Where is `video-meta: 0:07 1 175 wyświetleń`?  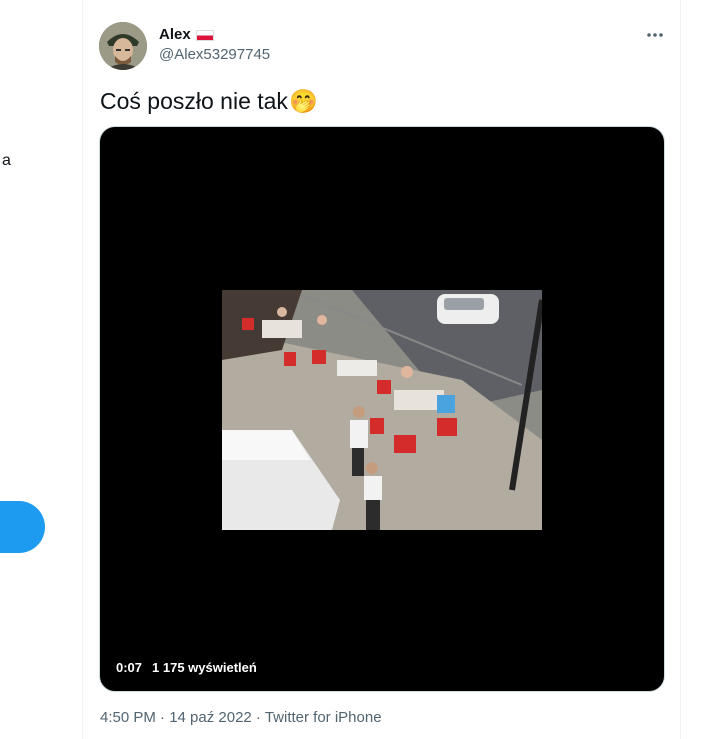
video-meta: 0:07 1 175 wyświetleń is located at coordinates (186, 667).